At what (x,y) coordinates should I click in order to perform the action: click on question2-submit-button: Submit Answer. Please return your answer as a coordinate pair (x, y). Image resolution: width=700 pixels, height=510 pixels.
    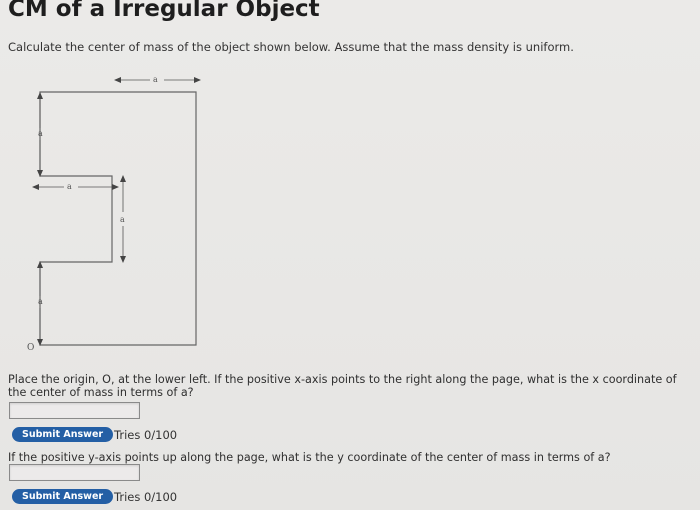
    Looking at the image, I should click on (63, 496).